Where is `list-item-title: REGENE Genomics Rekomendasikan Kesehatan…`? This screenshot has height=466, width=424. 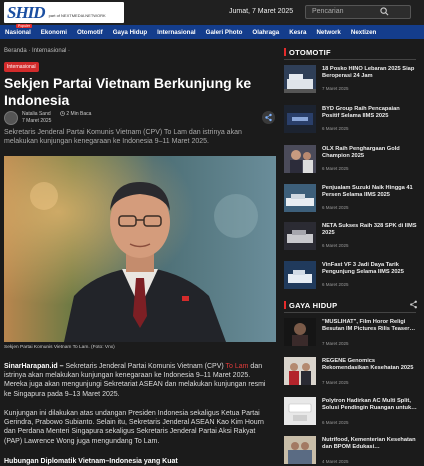 list-item-title: REGENE Genomics Rekomendasikan Kesehatan… is located at coordinates (368, 365).